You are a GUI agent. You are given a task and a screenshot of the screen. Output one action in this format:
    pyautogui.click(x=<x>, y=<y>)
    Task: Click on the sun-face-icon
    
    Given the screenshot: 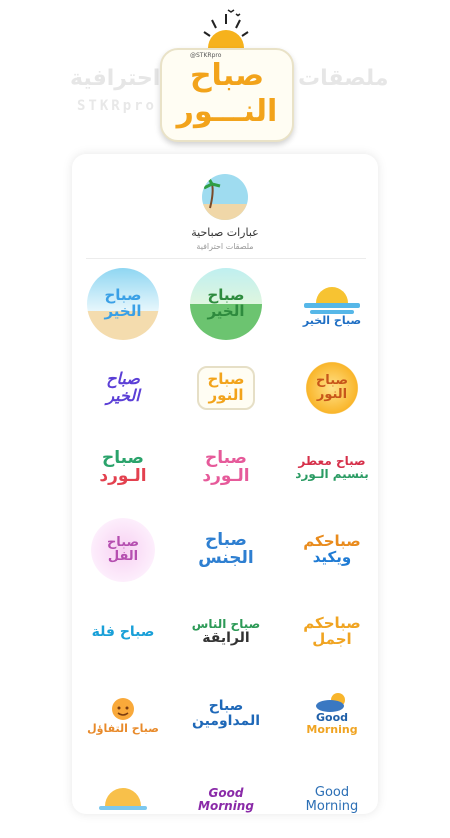 What is the action you would take?
    pyautogui.click(x=123, y=709)
    